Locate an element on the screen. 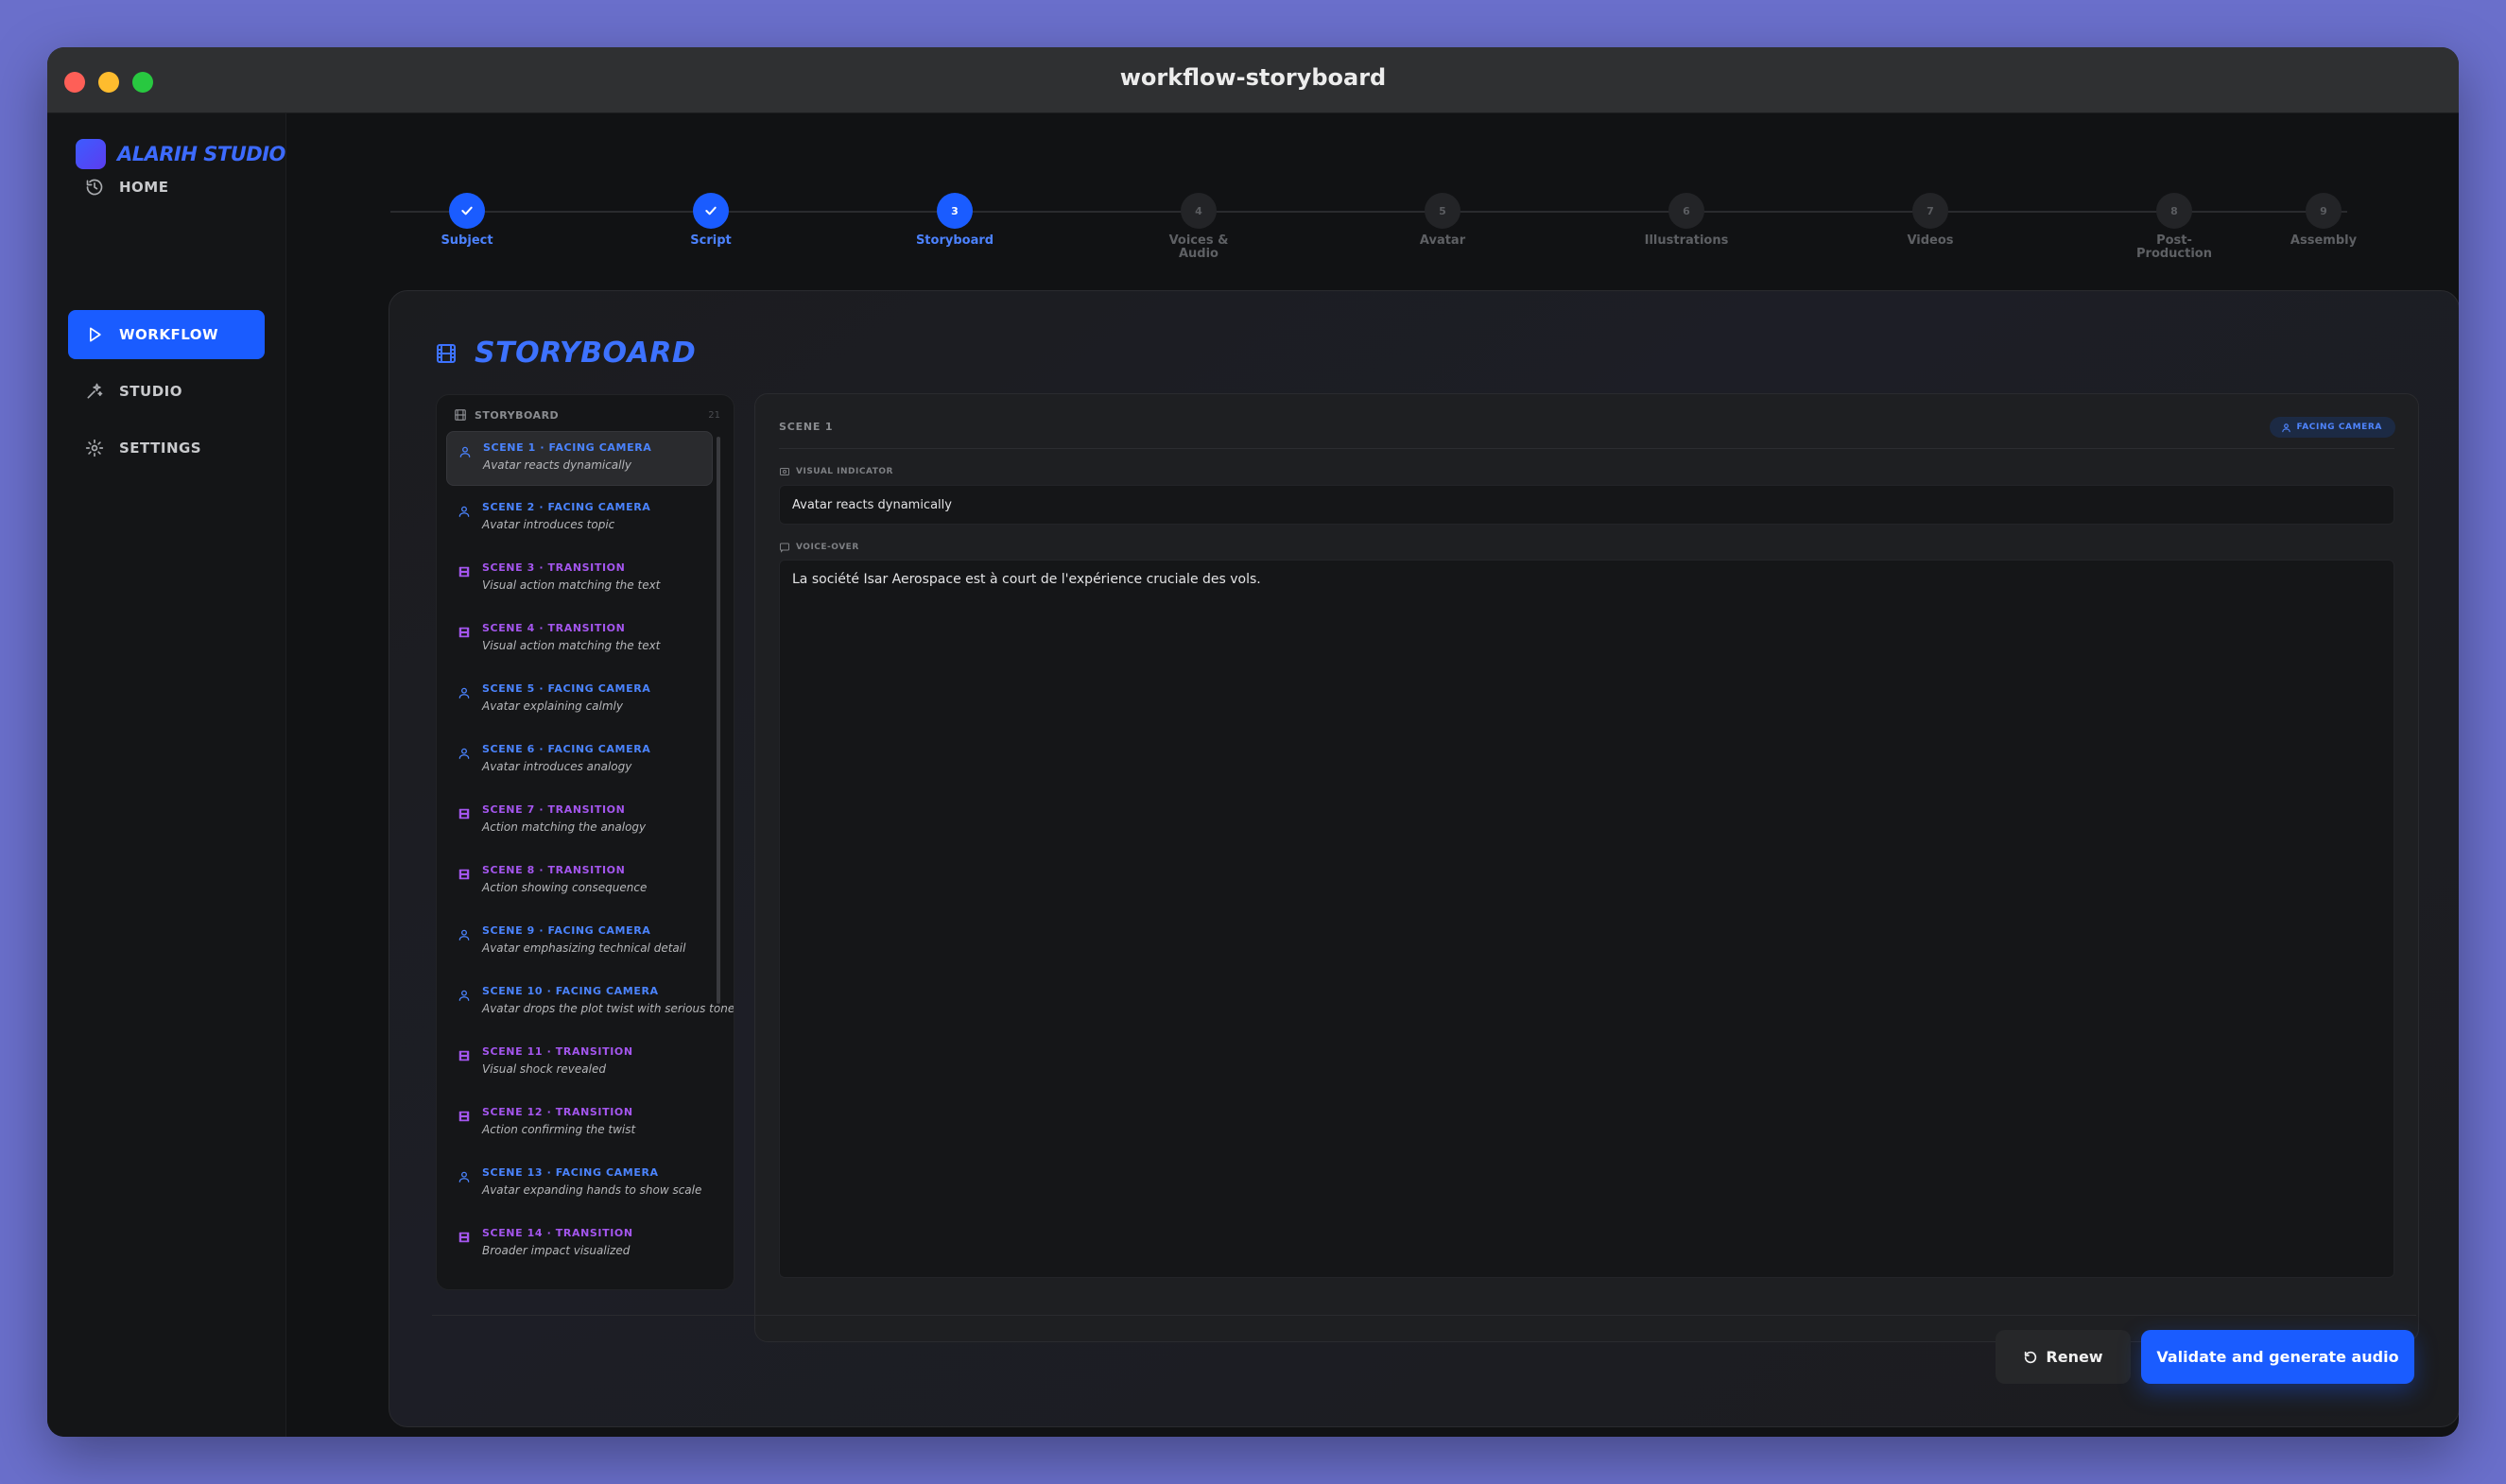  renew-button-label: Renew is located at coordinates (2074, 1357).